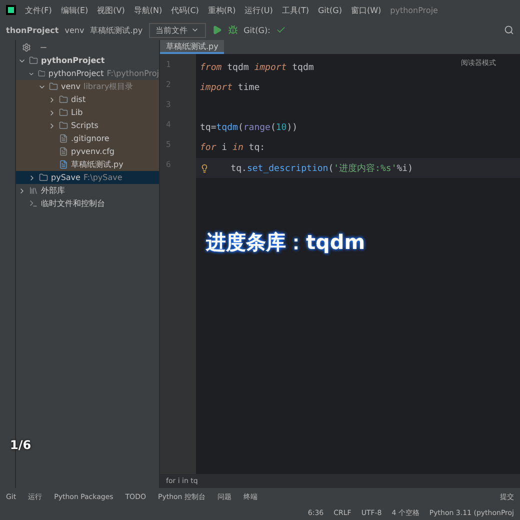 Image resolution: width=520 pixels, height=520 pixels. I want to click on tree-item: 临时文件和控制台, so click(73, 203).